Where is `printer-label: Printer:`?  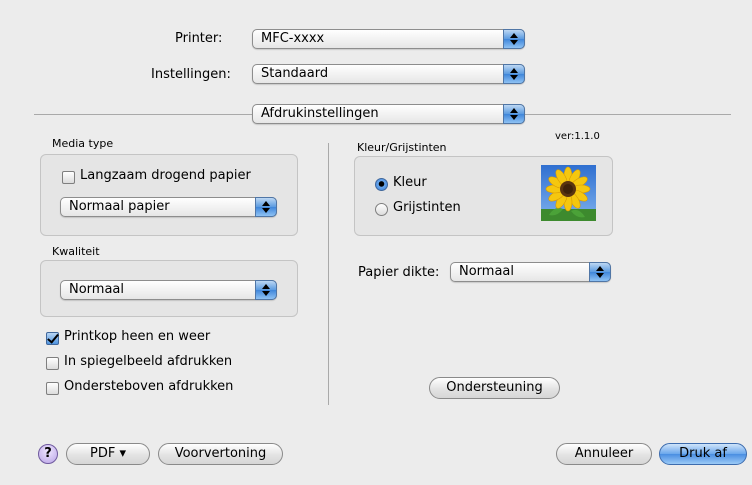 printer-label: Printer: is located at coordinates (199, 38).